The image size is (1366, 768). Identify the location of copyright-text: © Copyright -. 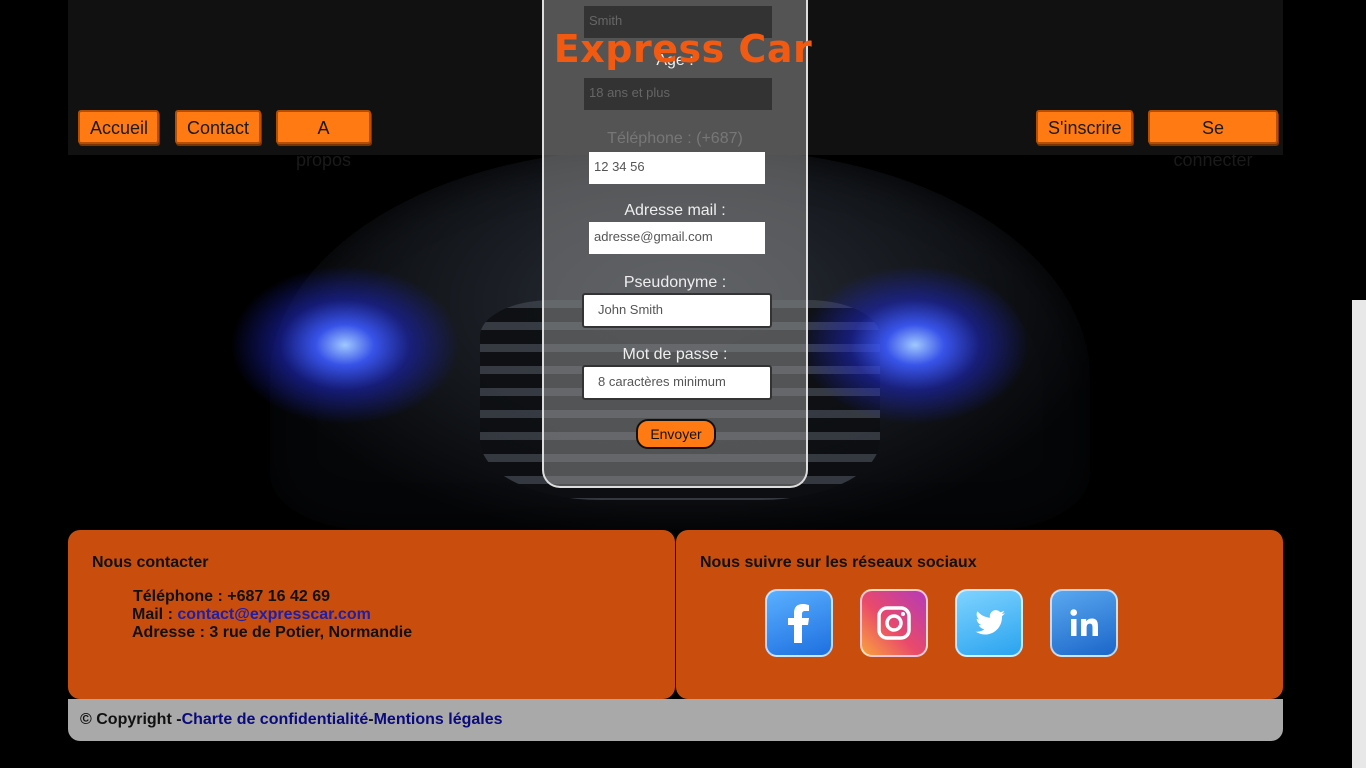
(131, 719).